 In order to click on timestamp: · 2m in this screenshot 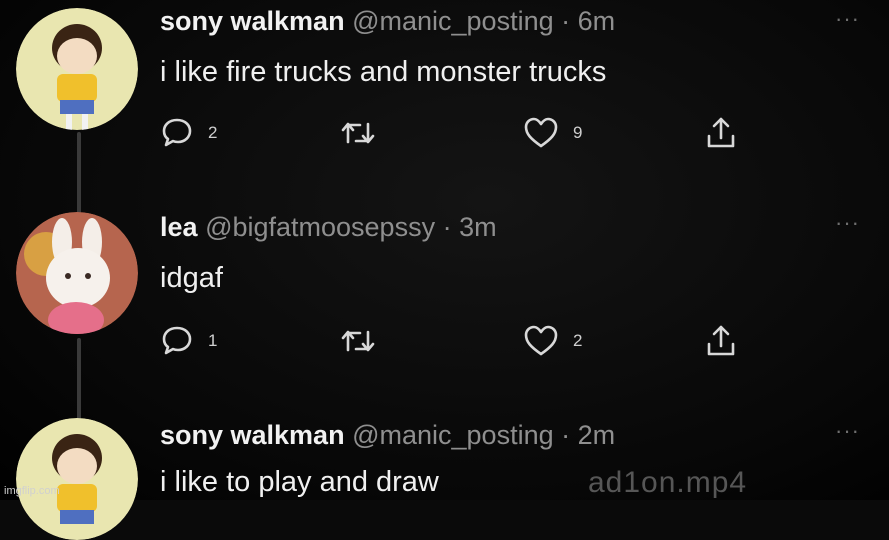, I will do `click(588, 435)`.